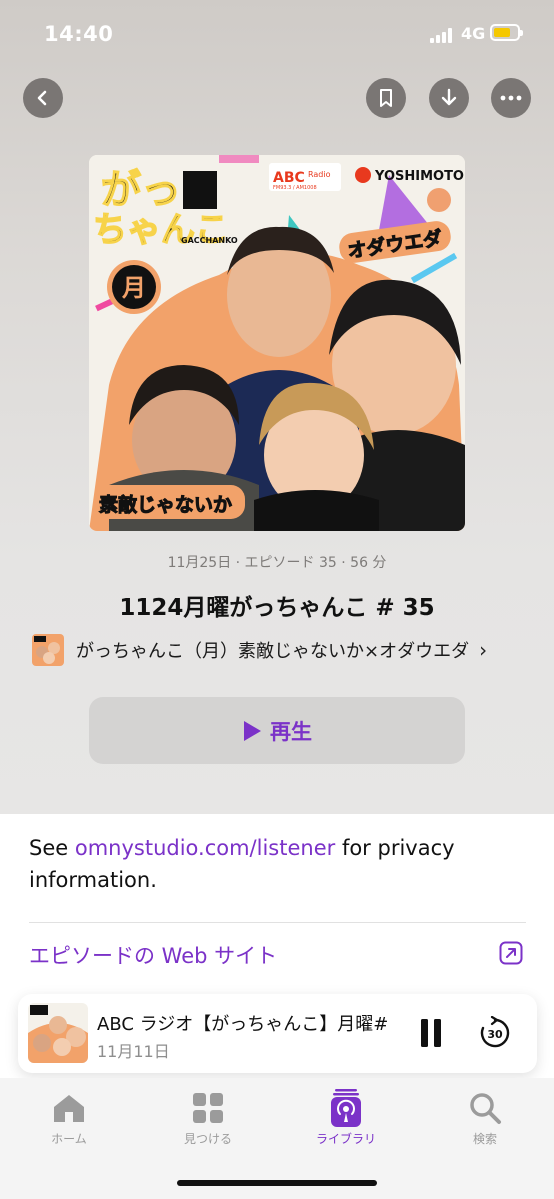 This screenshot has width=554, height=1199. What do you see at coordinates (165, 504) in the screenshot?
I see `svg-text: 素敵じゃないか` at bounding box center [165, 504].